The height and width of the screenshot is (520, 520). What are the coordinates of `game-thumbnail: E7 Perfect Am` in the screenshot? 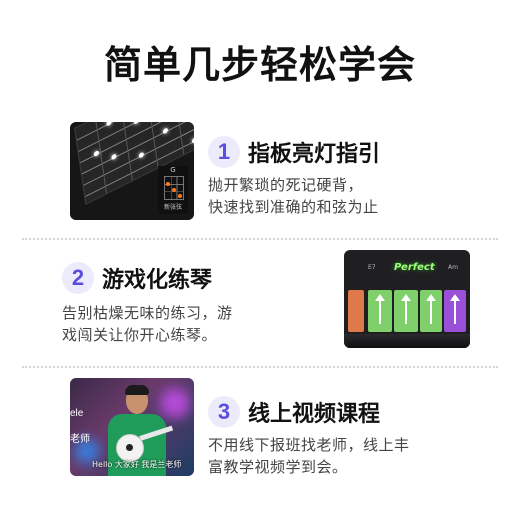 It's located at (407, 299).